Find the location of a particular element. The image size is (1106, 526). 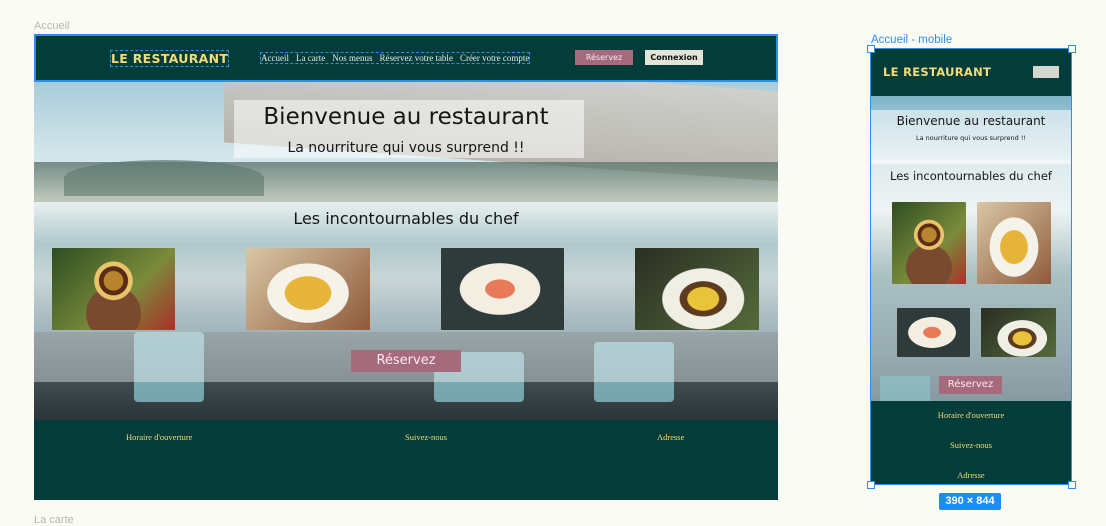

resize-handle-bottom-left is located at coordinates (871, 485).